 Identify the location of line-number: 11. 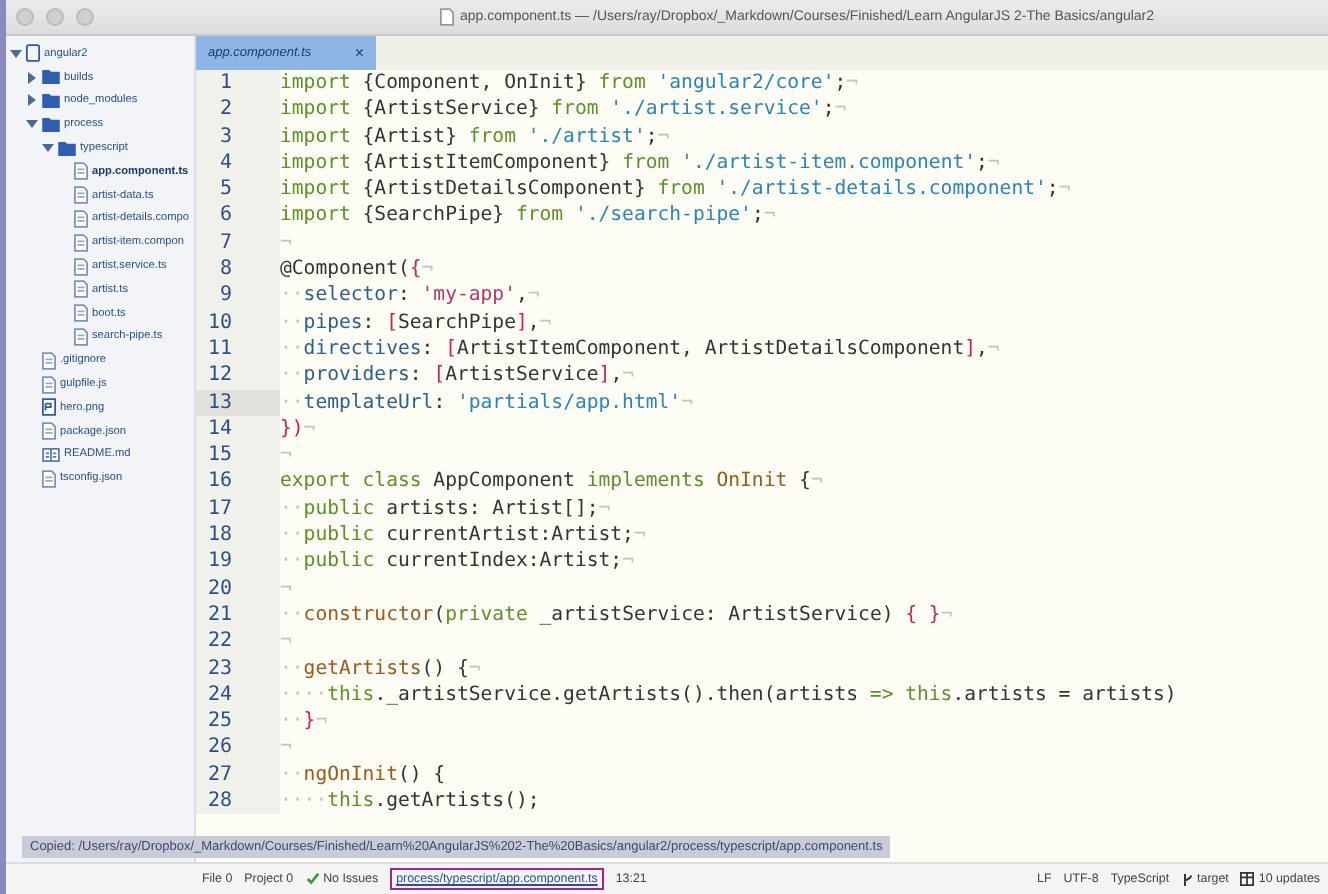
(238, 349).